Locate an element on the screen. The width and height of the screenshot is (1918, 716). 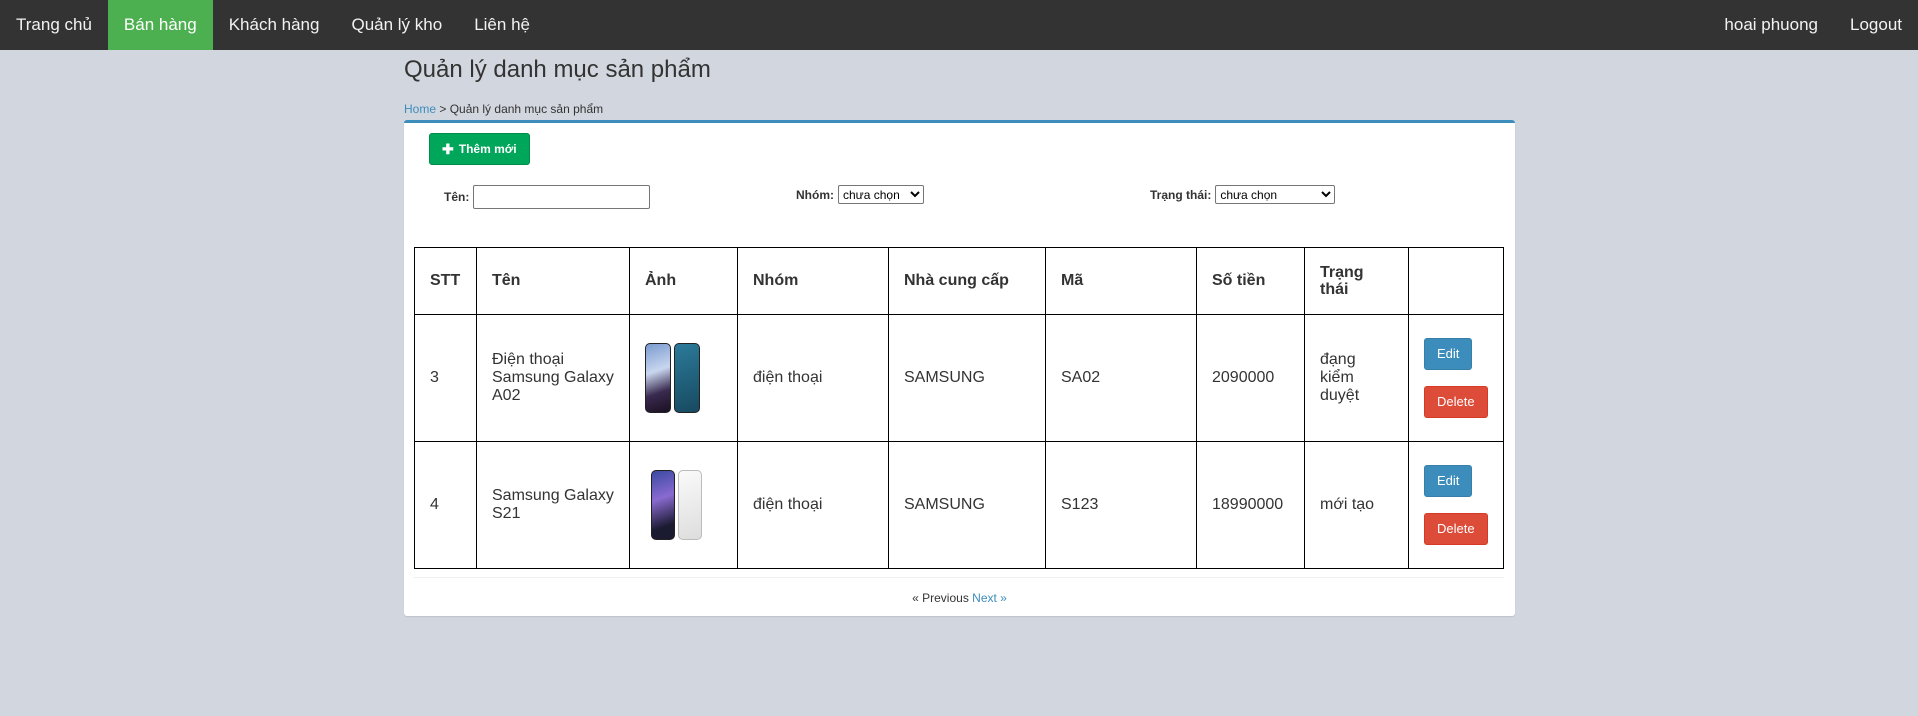
header-code: Mã is located at coordinates (1121, 281).